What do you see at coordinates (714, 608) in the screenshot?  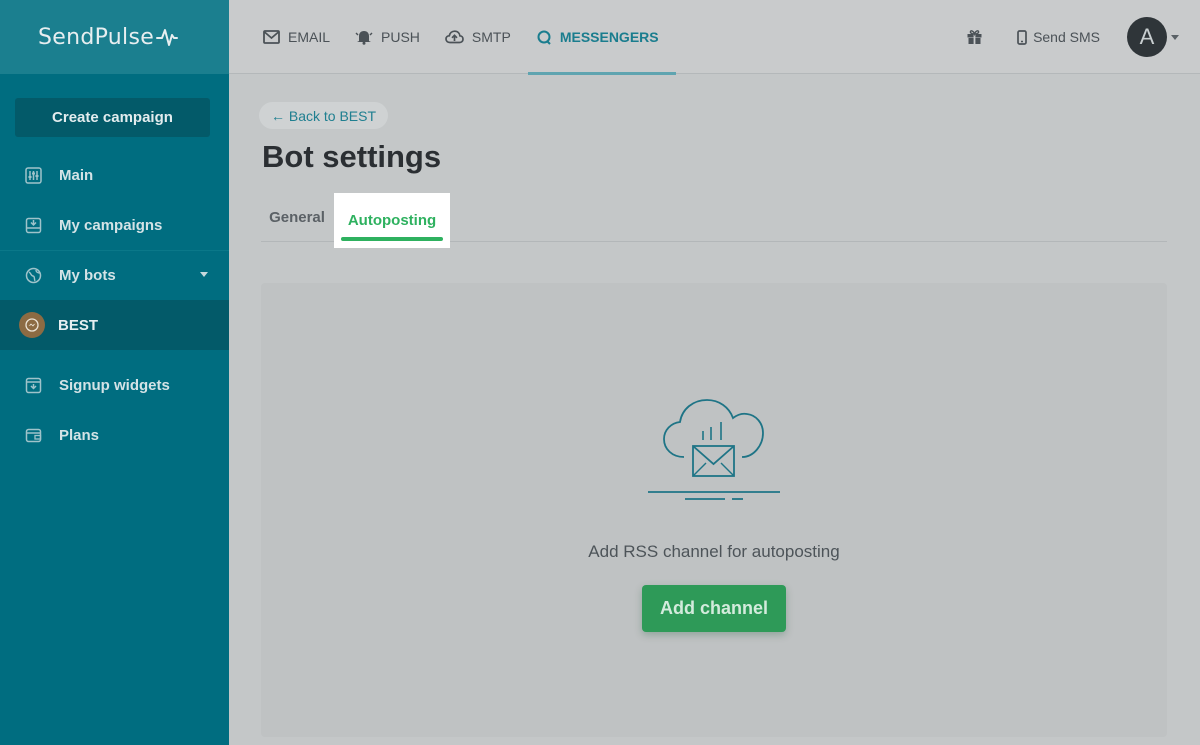 I see `add-channel-button: Add channel` at bounding box center [714, 608].